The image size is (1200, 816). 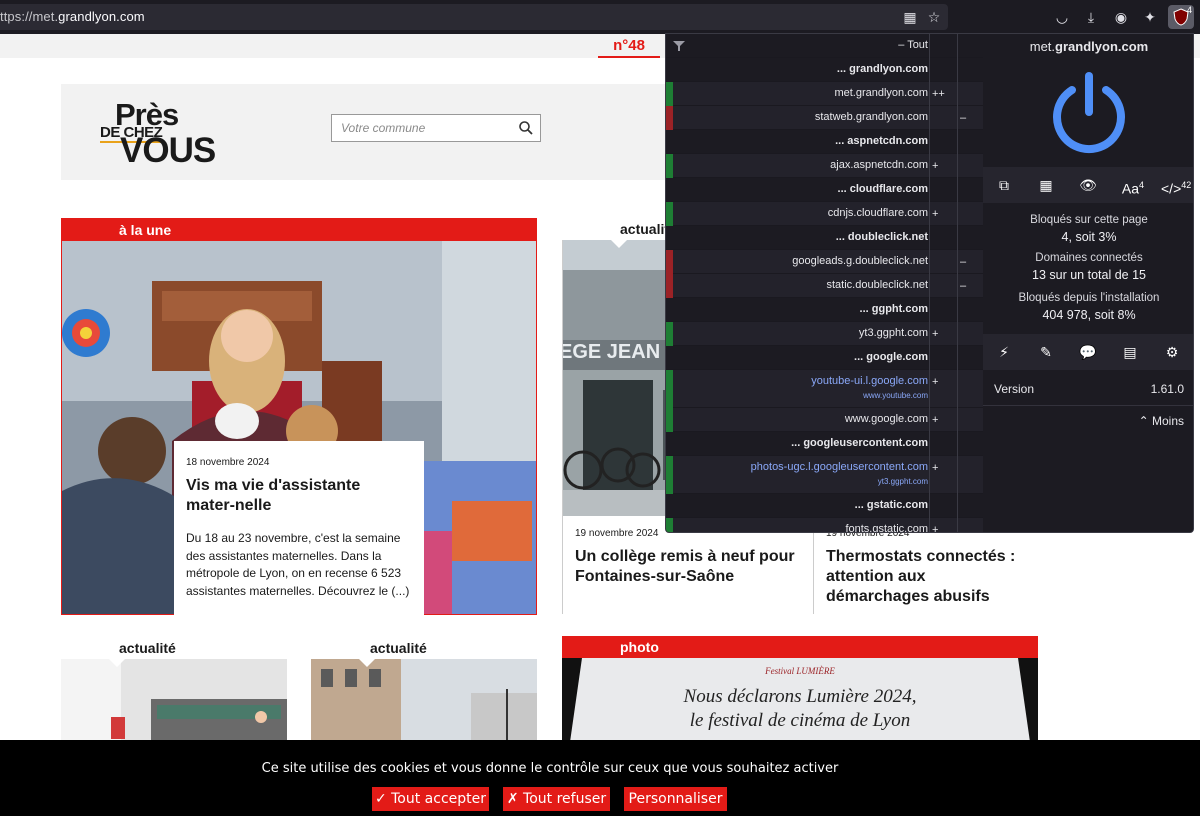 I want to click on domain-row: ajax.aspnetcdn.com +, so click(x=824, y=166).